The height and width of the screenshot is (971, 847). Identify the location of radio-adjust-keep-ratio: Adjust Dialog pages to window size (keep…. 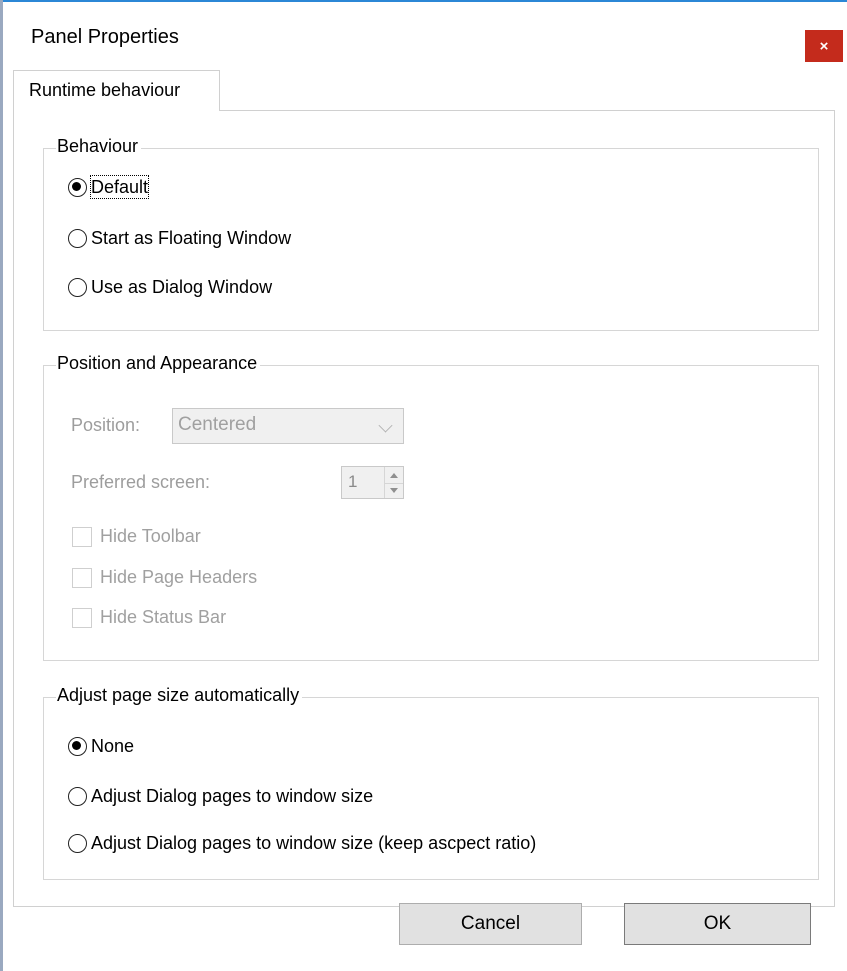
(302, 843).